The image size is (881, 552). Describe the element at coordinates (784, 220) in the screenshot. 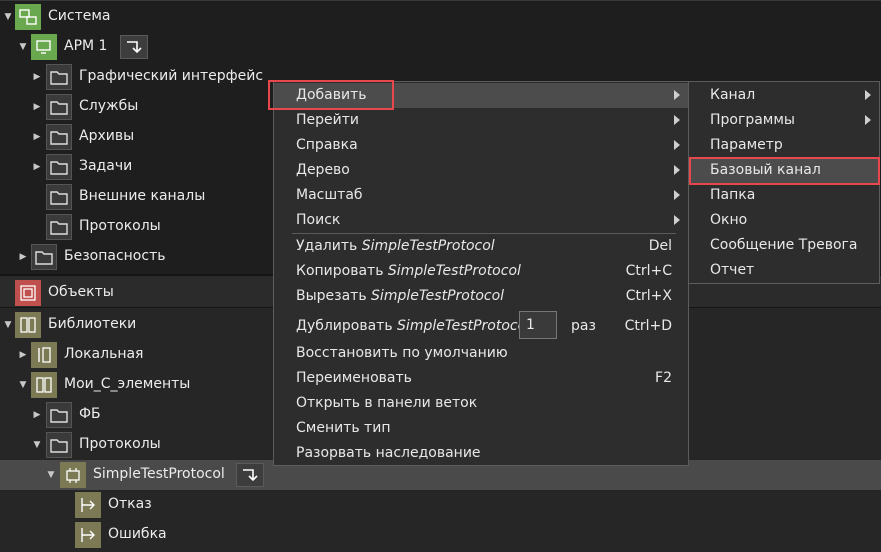

I see `submenu-item-window: Окно` at that location.